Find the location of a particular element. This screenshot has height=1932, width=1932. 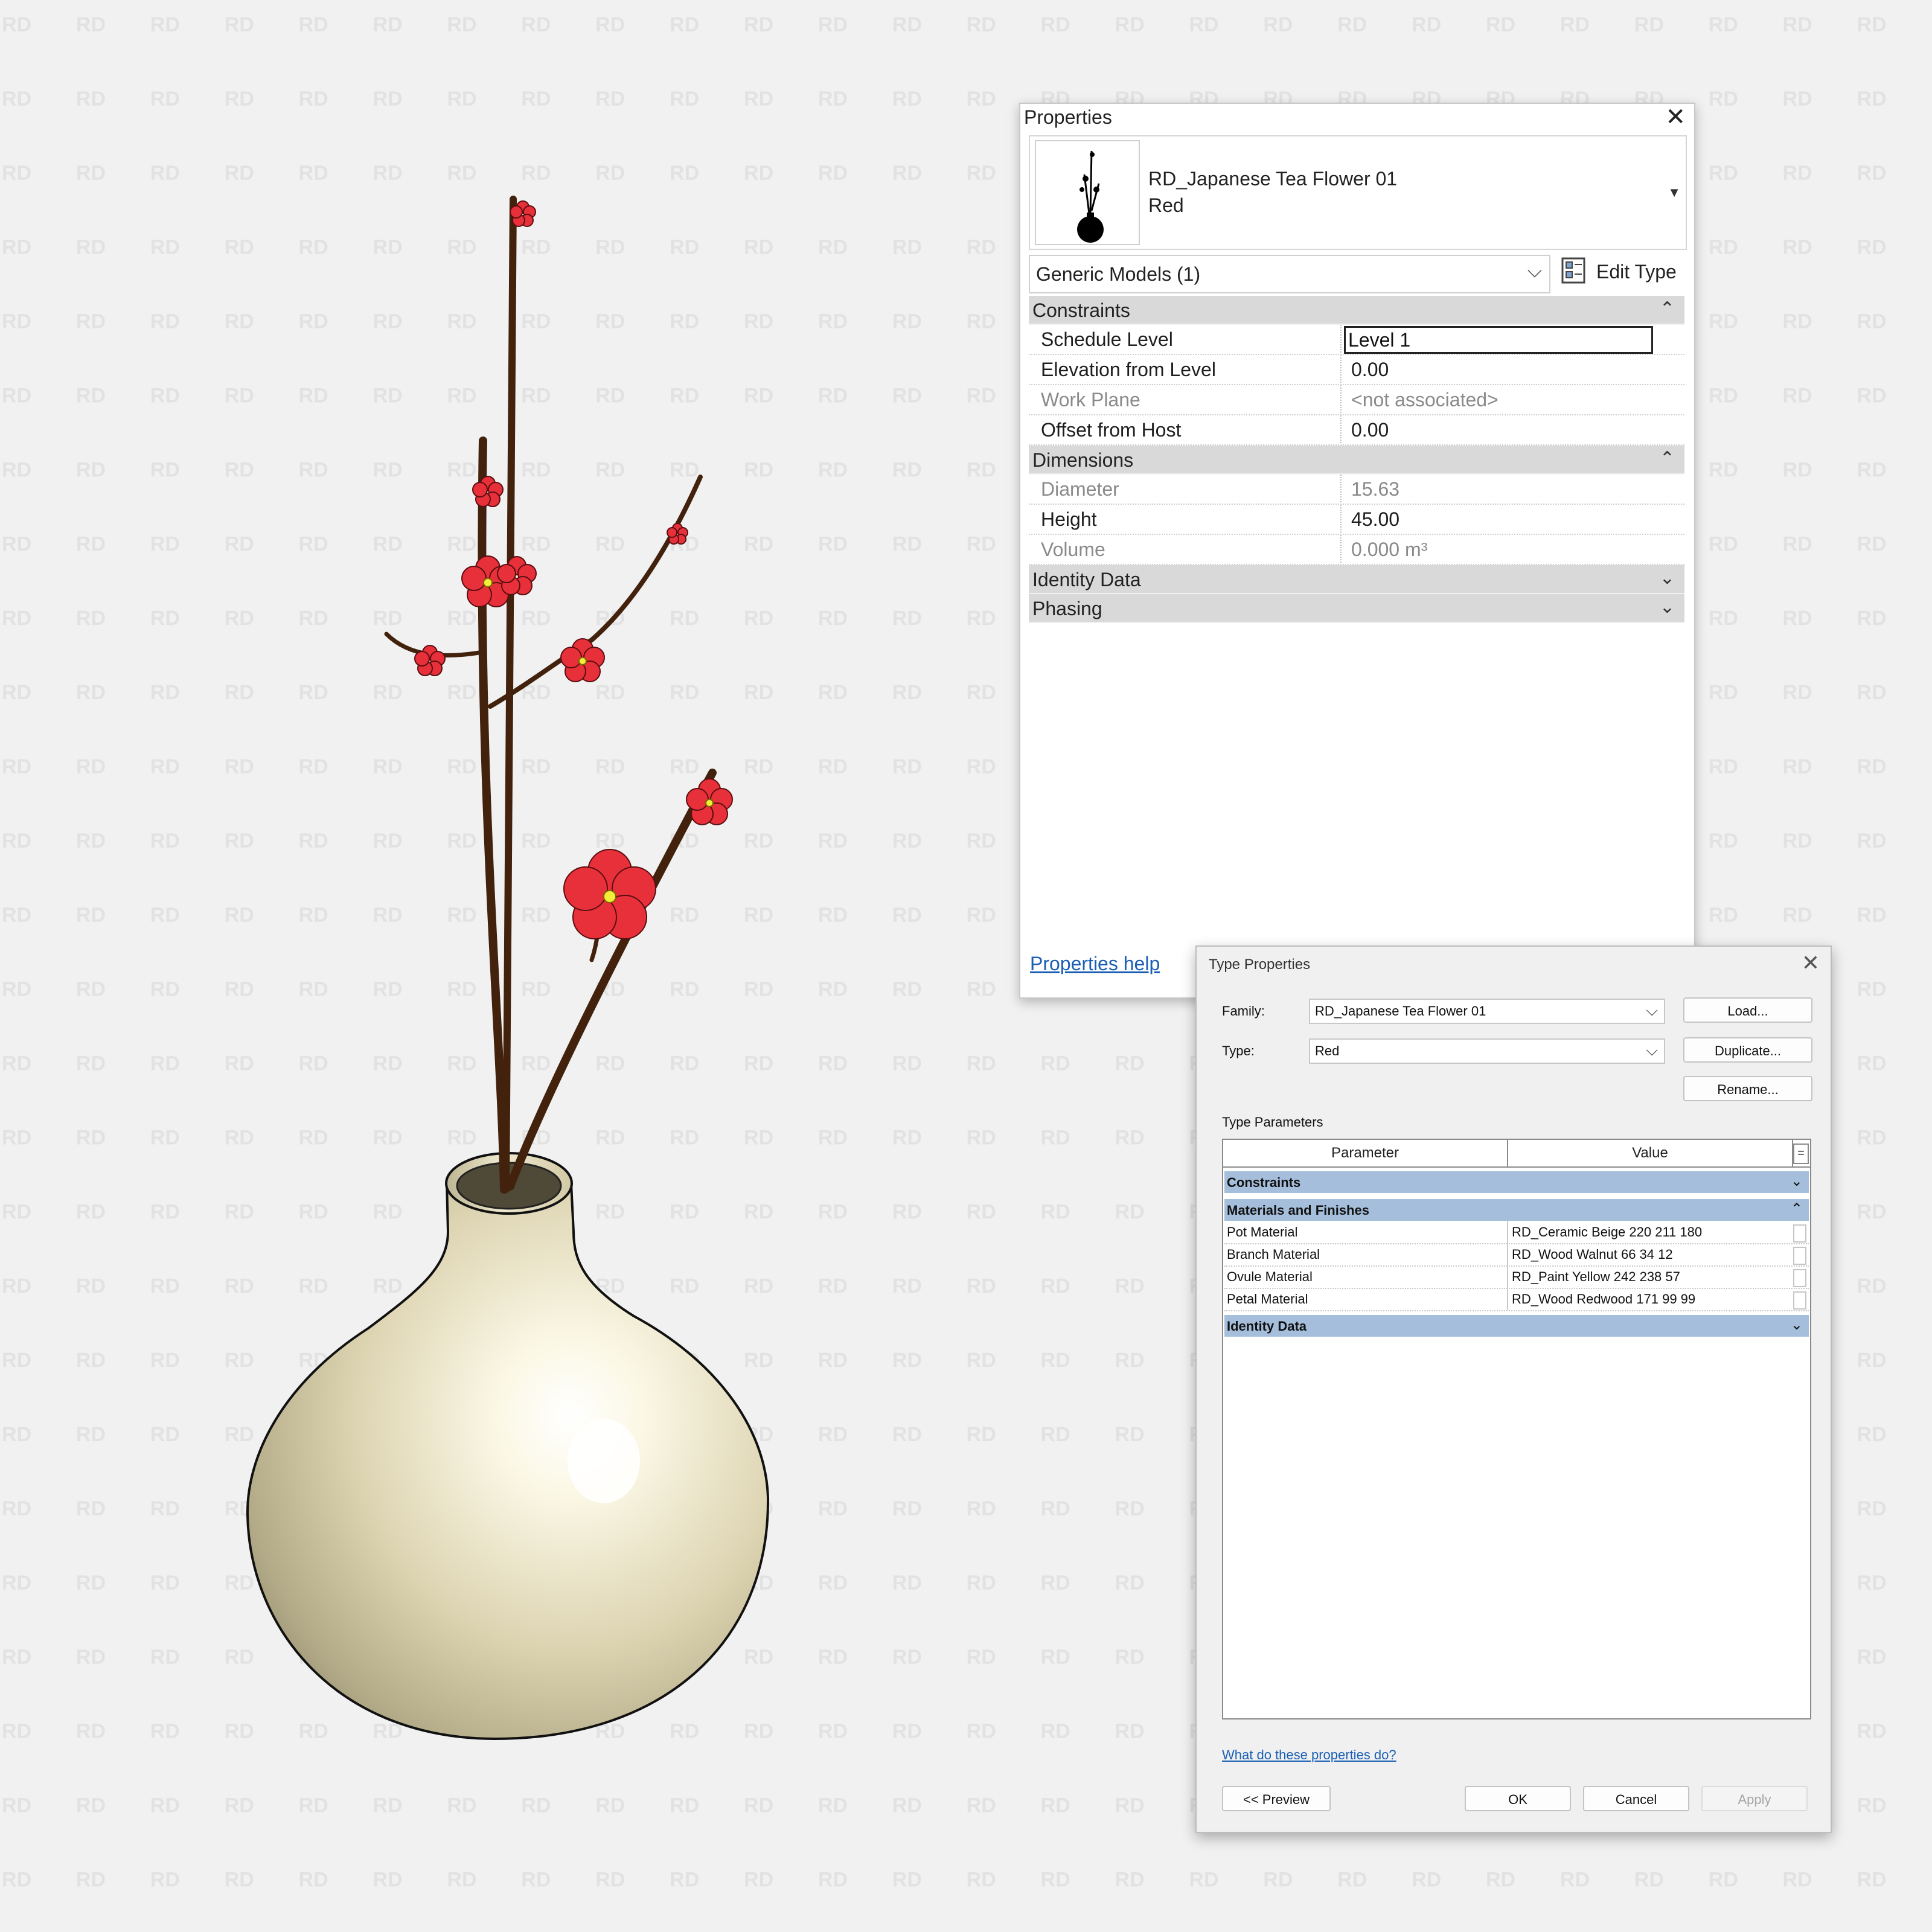

edit-type-icon is located at coordinates (1573, 271).